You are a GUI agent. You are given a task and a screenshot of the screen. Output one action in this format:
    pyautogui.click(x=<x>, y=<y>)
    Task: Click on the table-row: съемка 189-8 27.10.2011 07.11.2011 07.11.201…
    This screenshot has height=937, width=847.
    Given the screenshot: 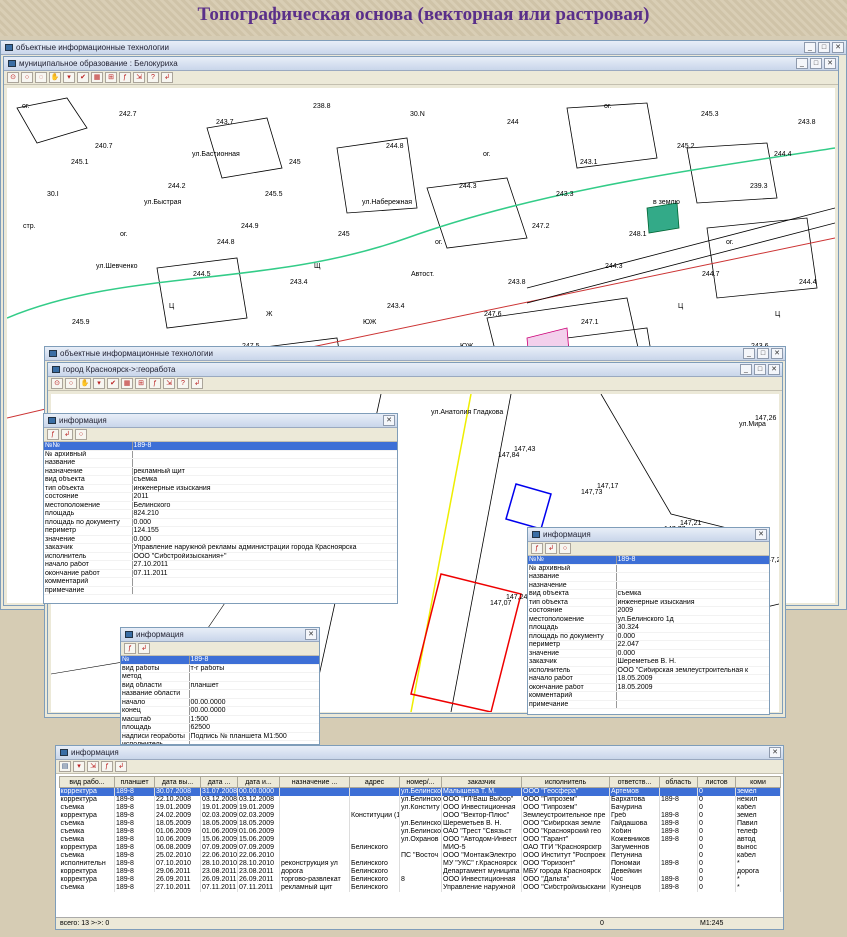 What is the action you would take?
    pyautogui.click(x=420, y=888)
    